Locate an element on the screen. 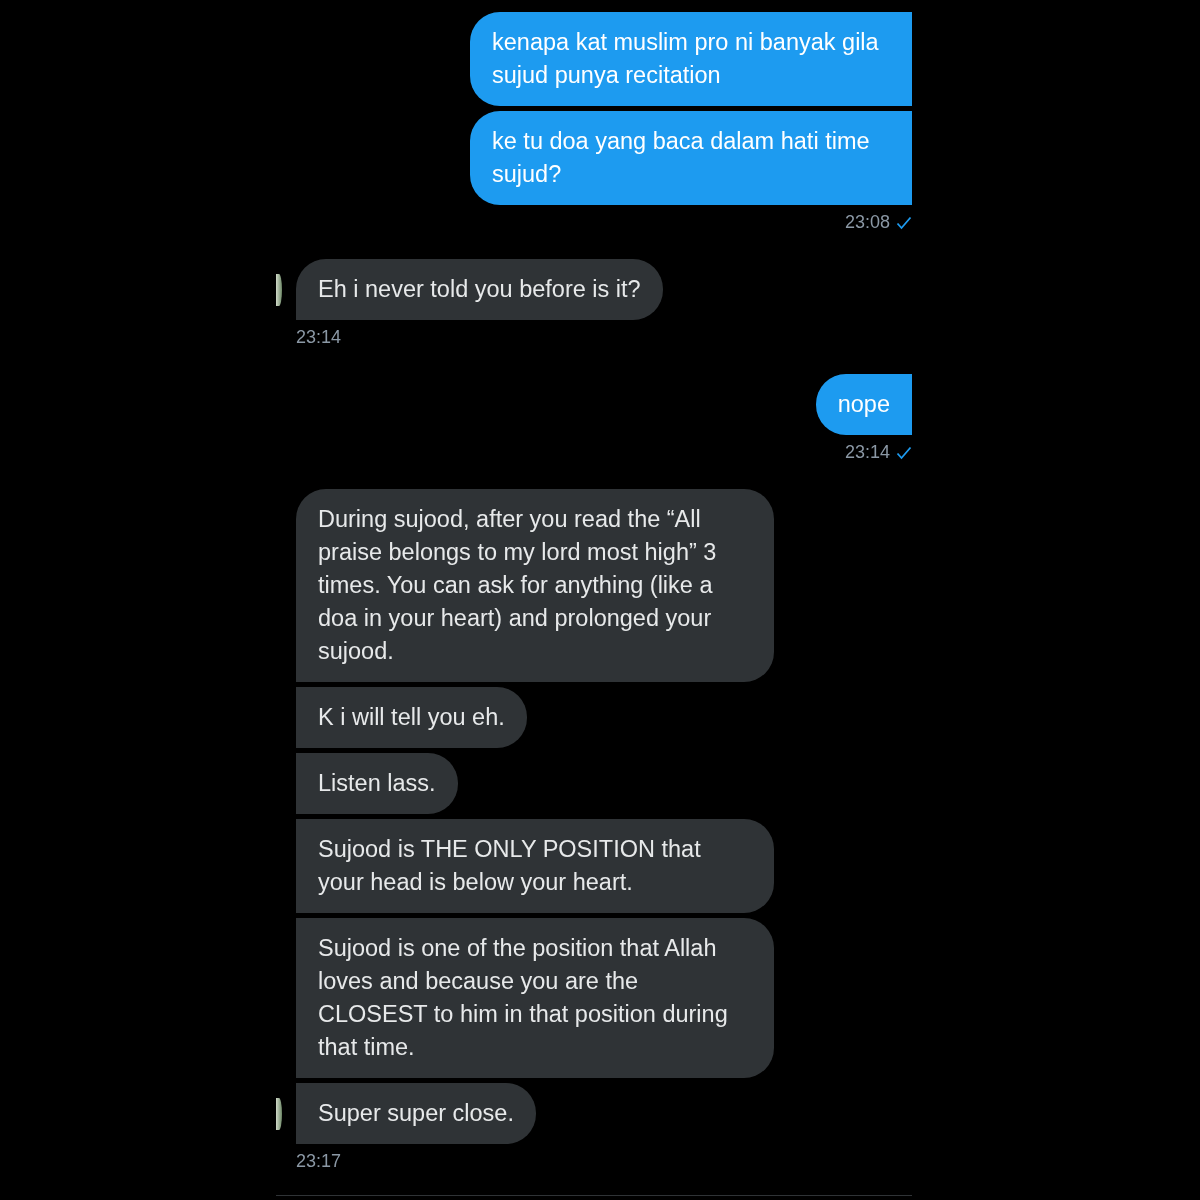  message-bubble: nope is located at coordinates (863, 404).